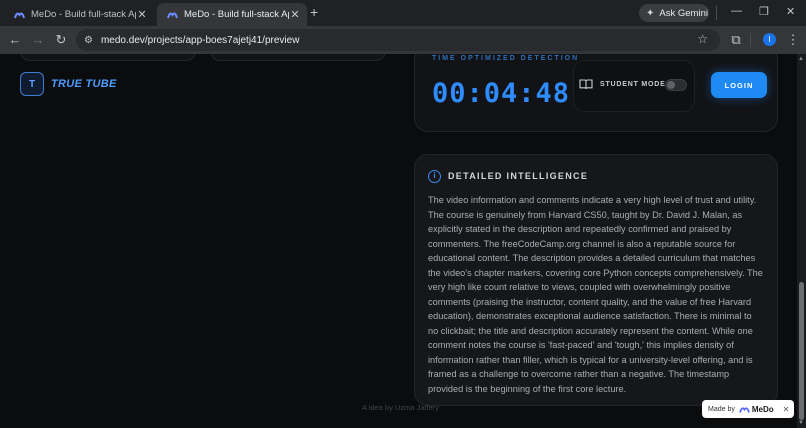 This screenshot has height=428, width=806. Describe the element at coordinates (586, 84) in the screenshot. I see `book-icon` at that location.